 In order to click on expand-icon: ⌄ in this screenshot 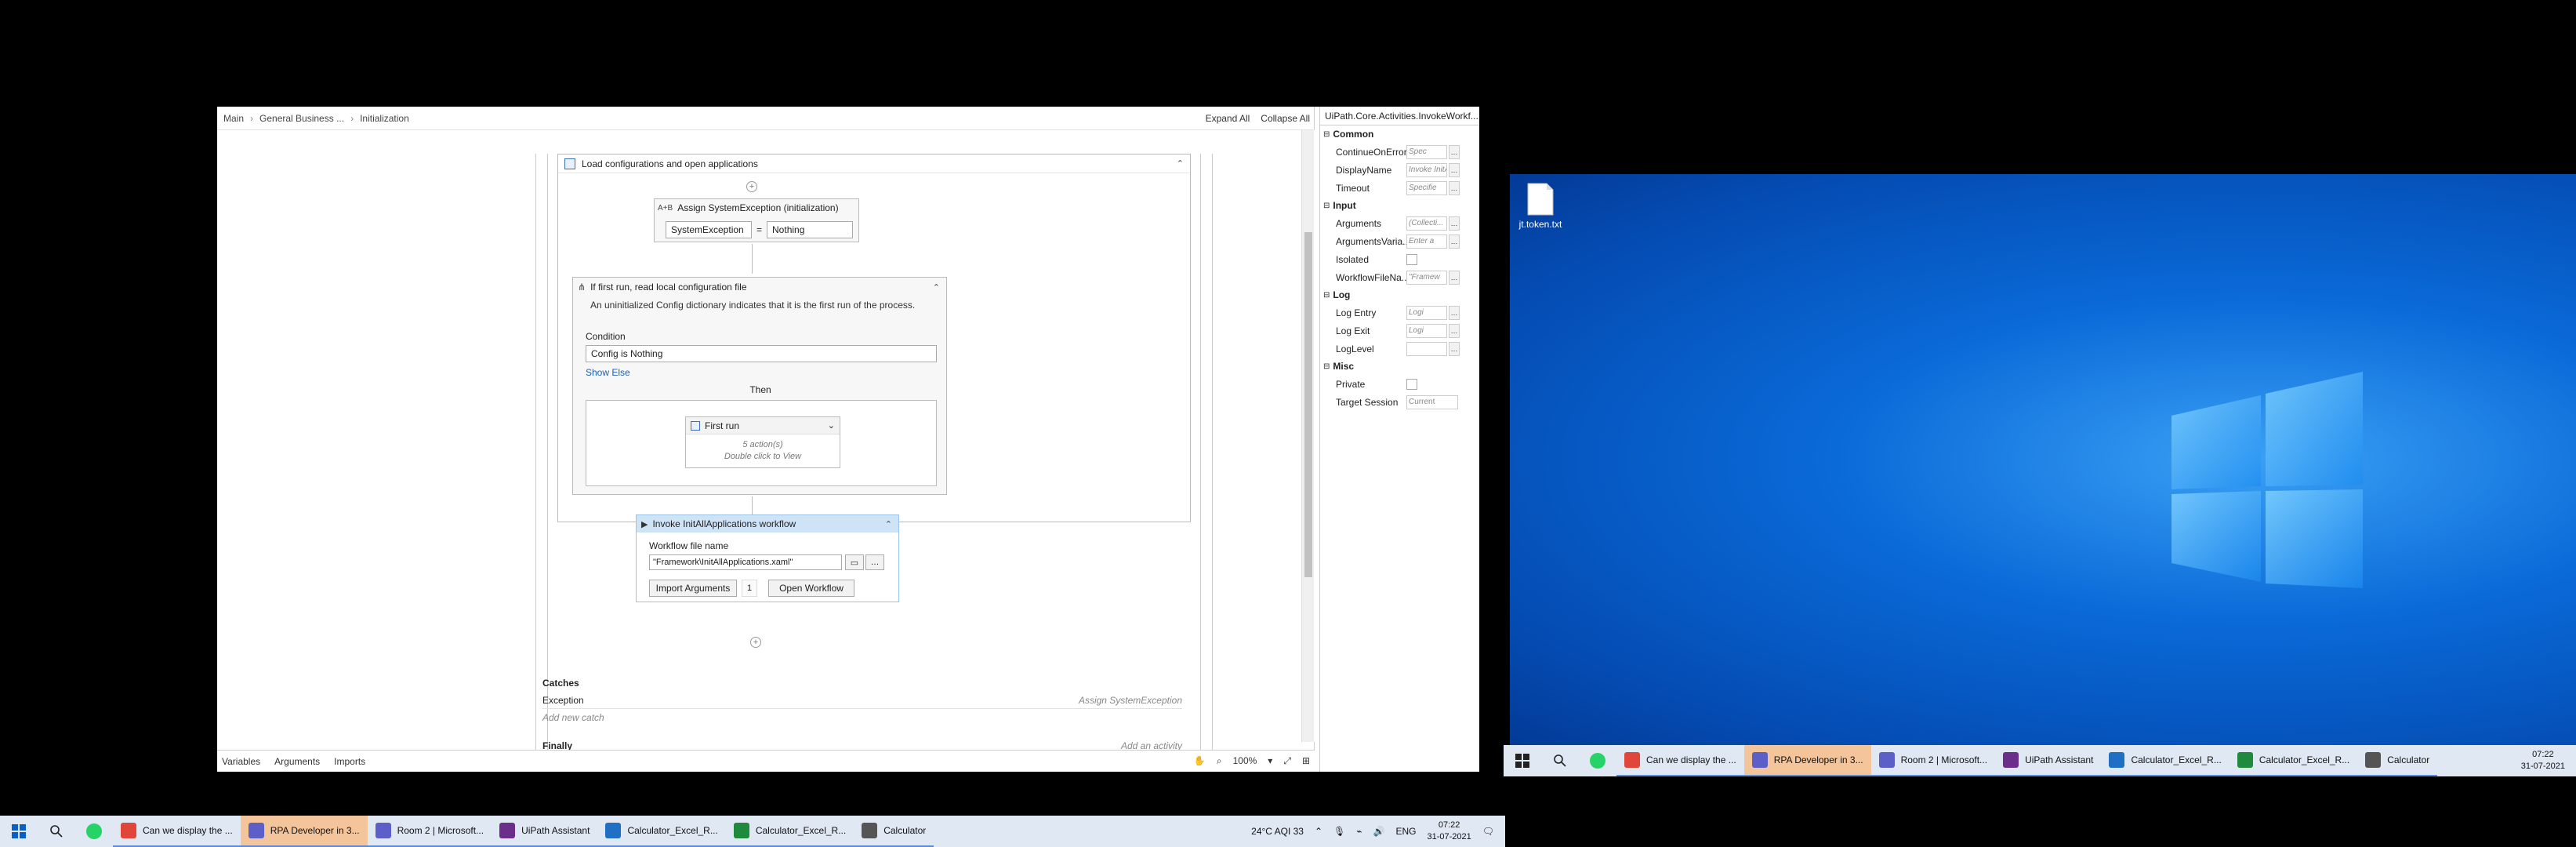, I will do `click(832, 425)`.